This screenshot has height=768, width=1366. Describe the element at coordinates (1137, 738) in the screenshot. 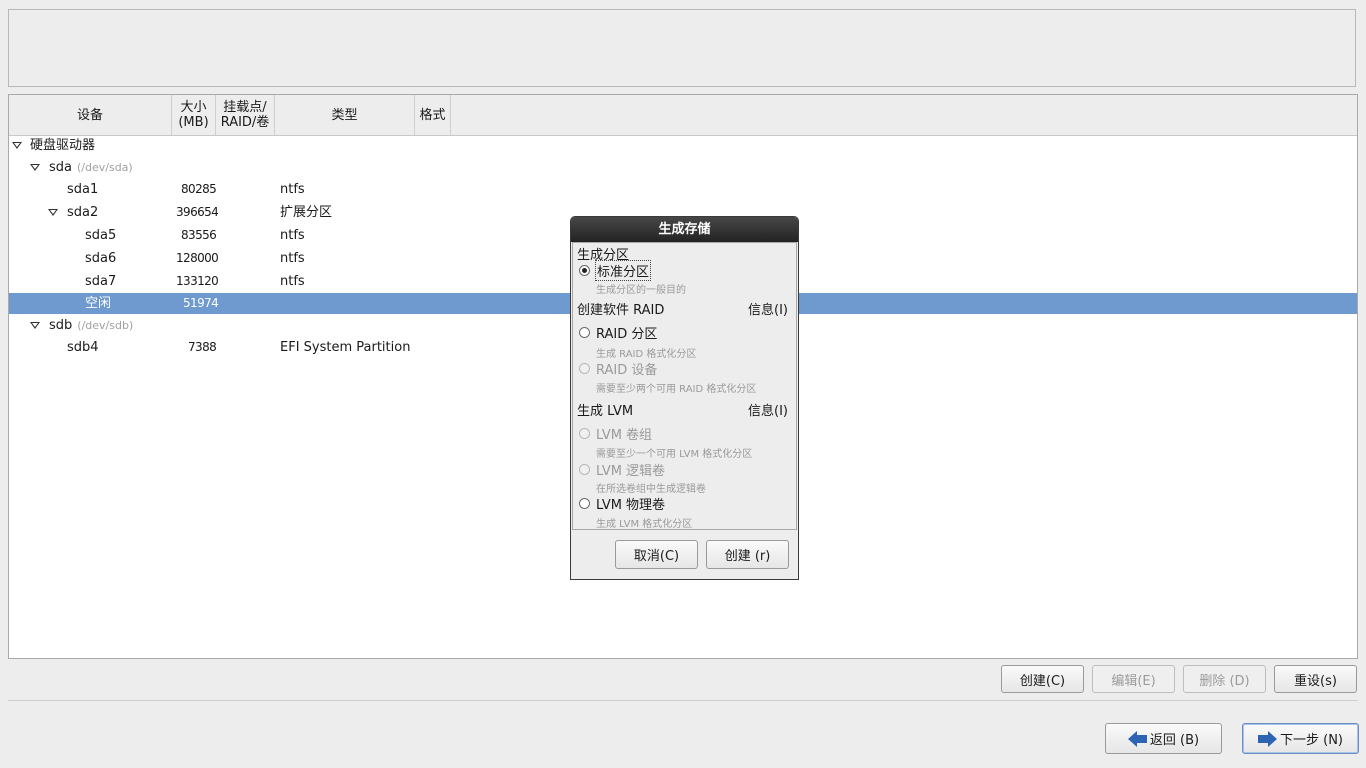

I see `arrow-left-icon` at that location.